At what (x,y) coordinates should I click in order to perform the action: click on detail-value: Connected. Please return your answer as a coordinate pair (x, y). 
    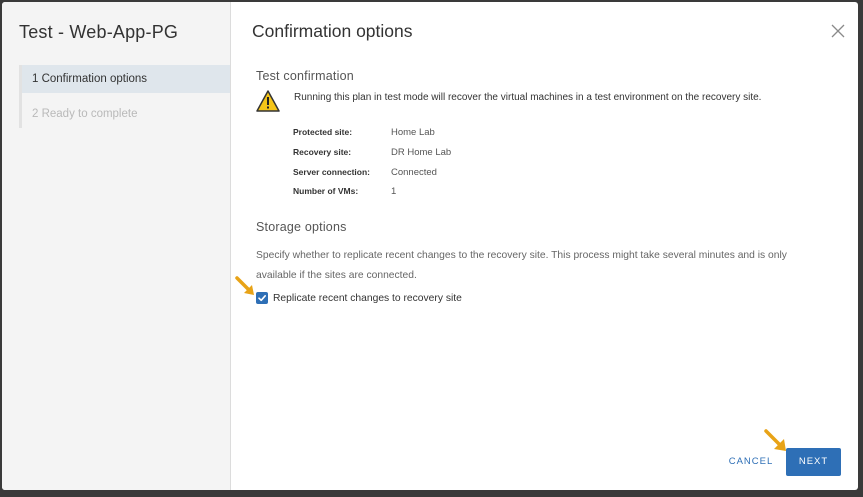
    Looking at the image, I should click on (414, 172).